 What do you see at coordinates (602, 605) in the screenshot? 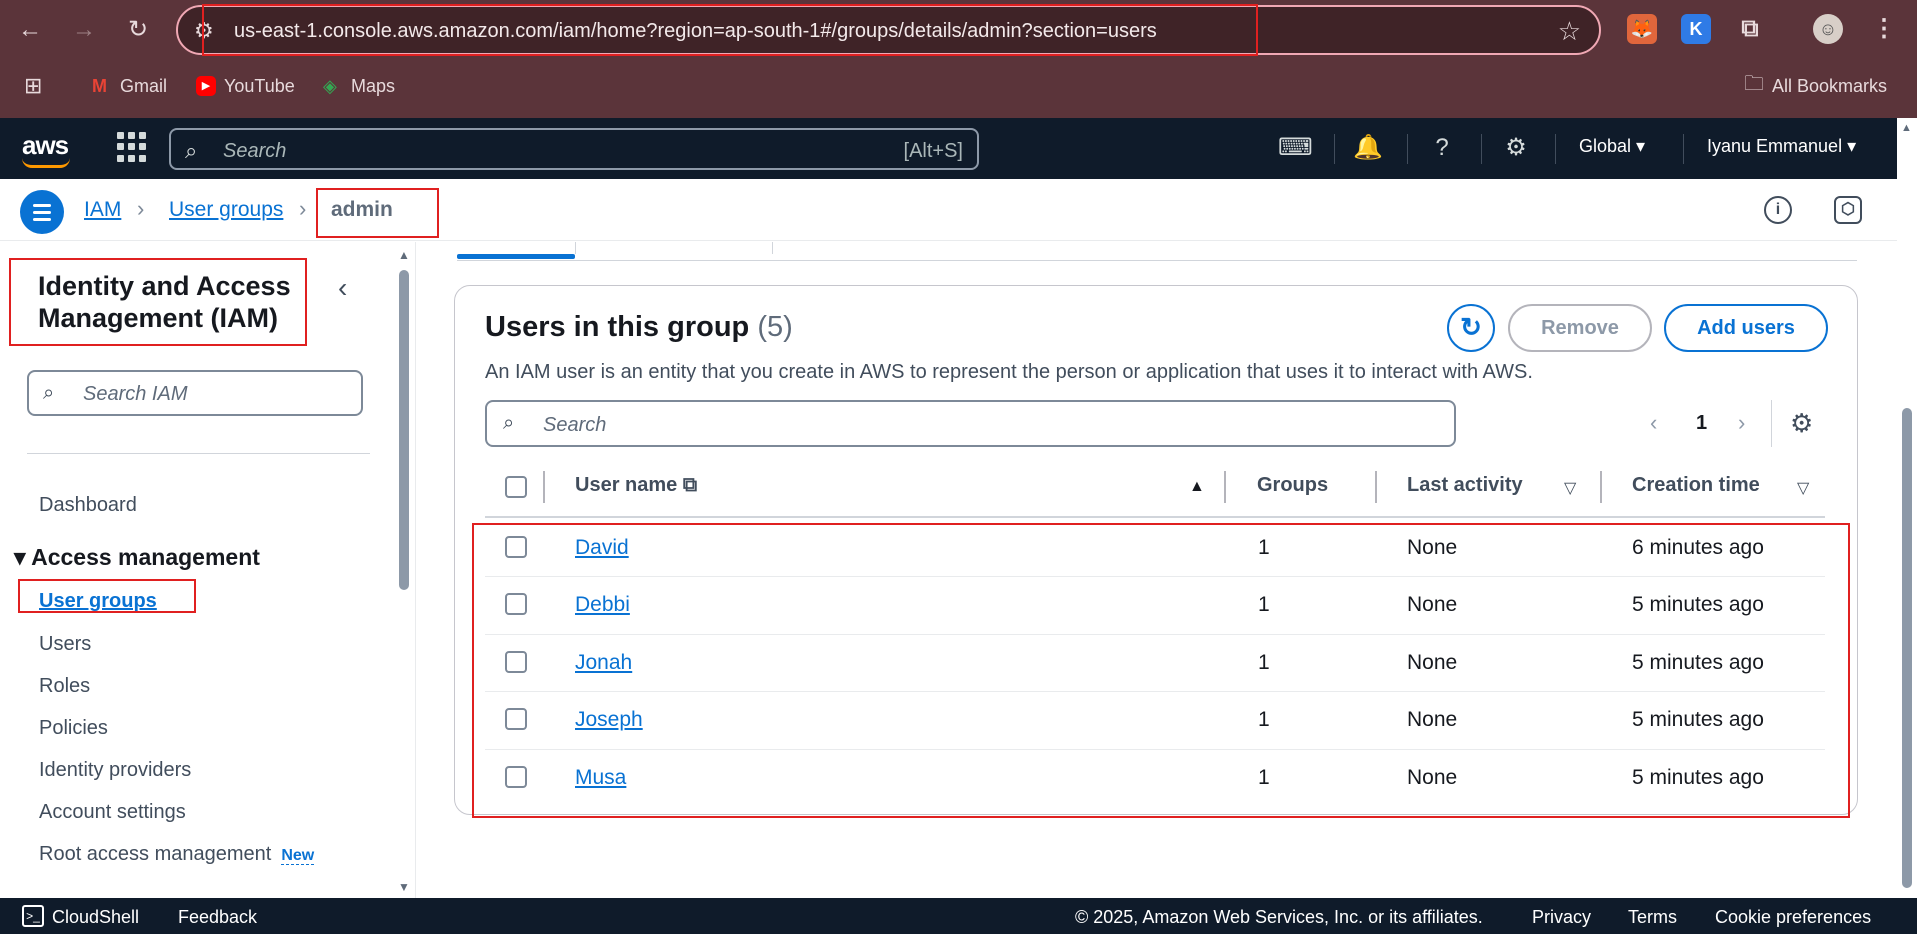
I see `user-link: Debbi` at bounding box center [602, 605].